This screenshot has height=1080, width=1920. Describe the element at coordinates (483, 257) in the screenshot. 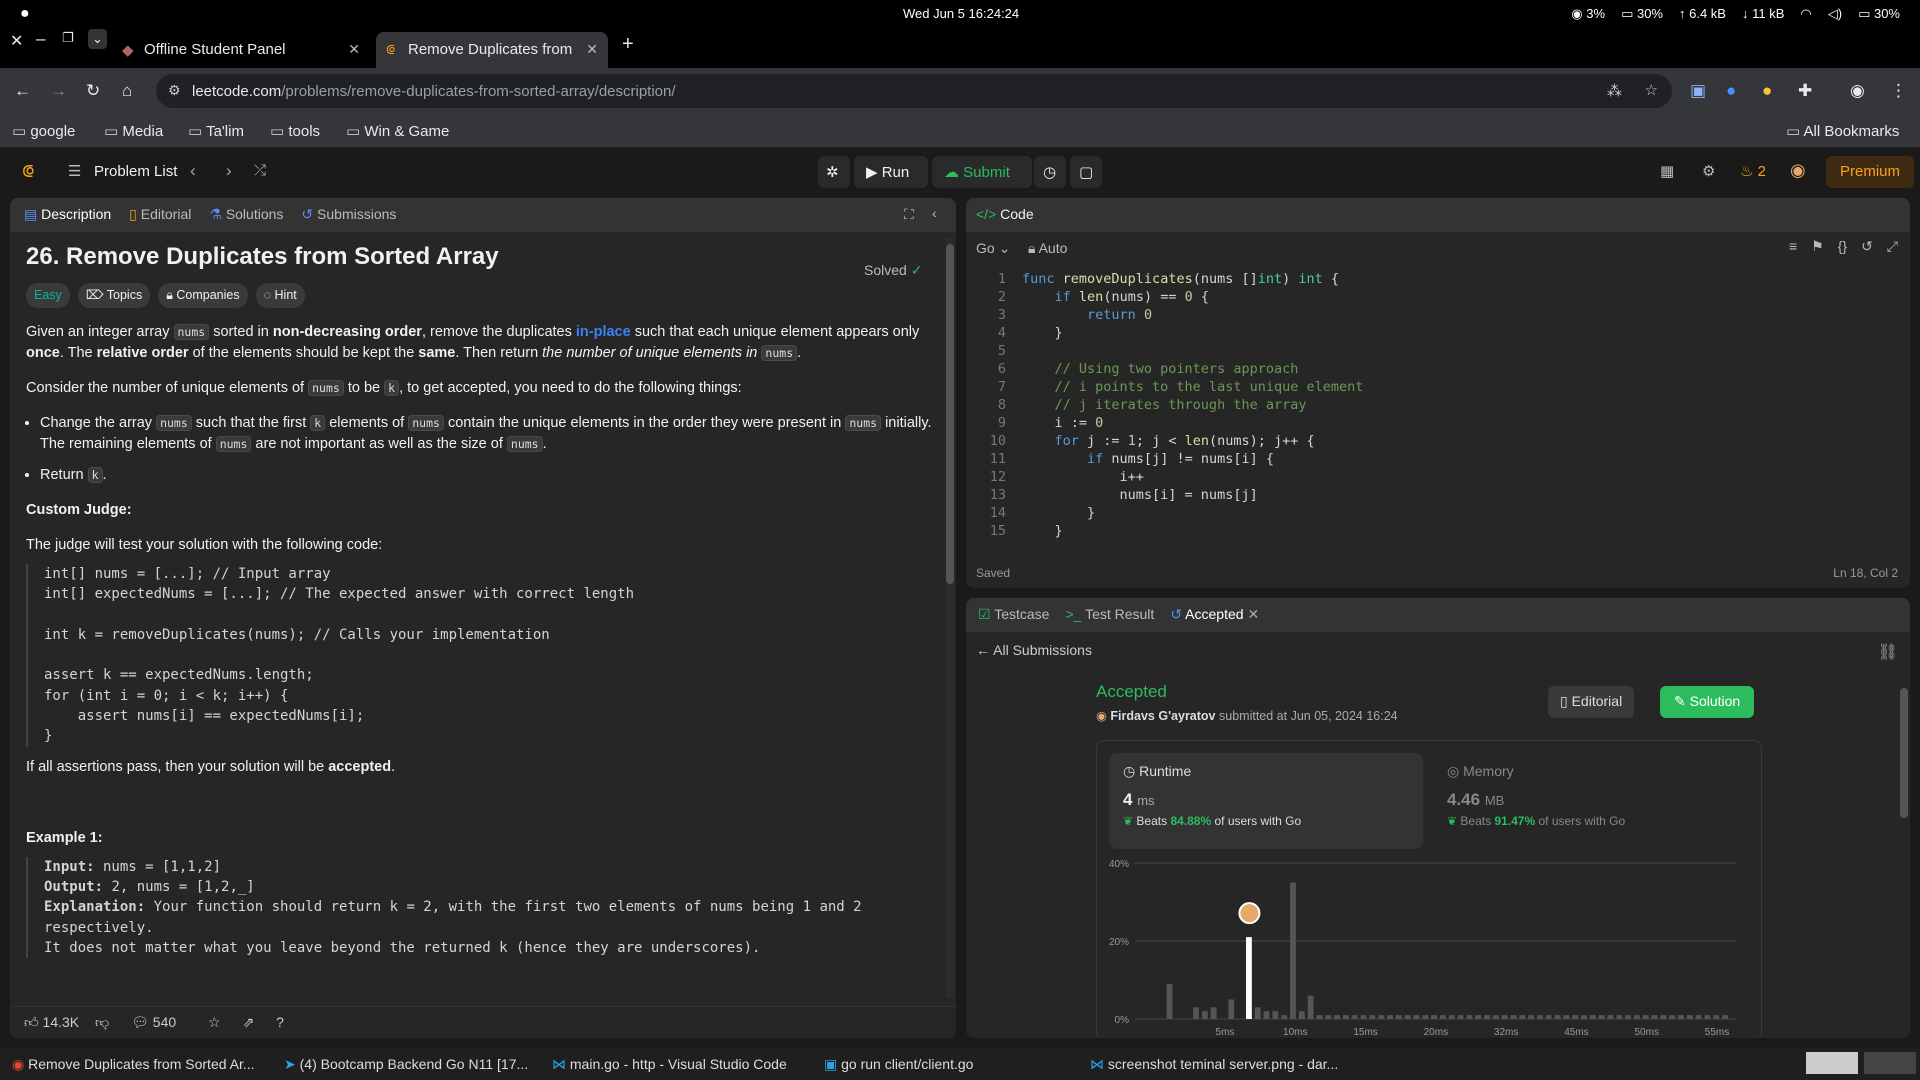

I see `problem-title: 26. Remove Duplicates from Sorted Array` at that location.